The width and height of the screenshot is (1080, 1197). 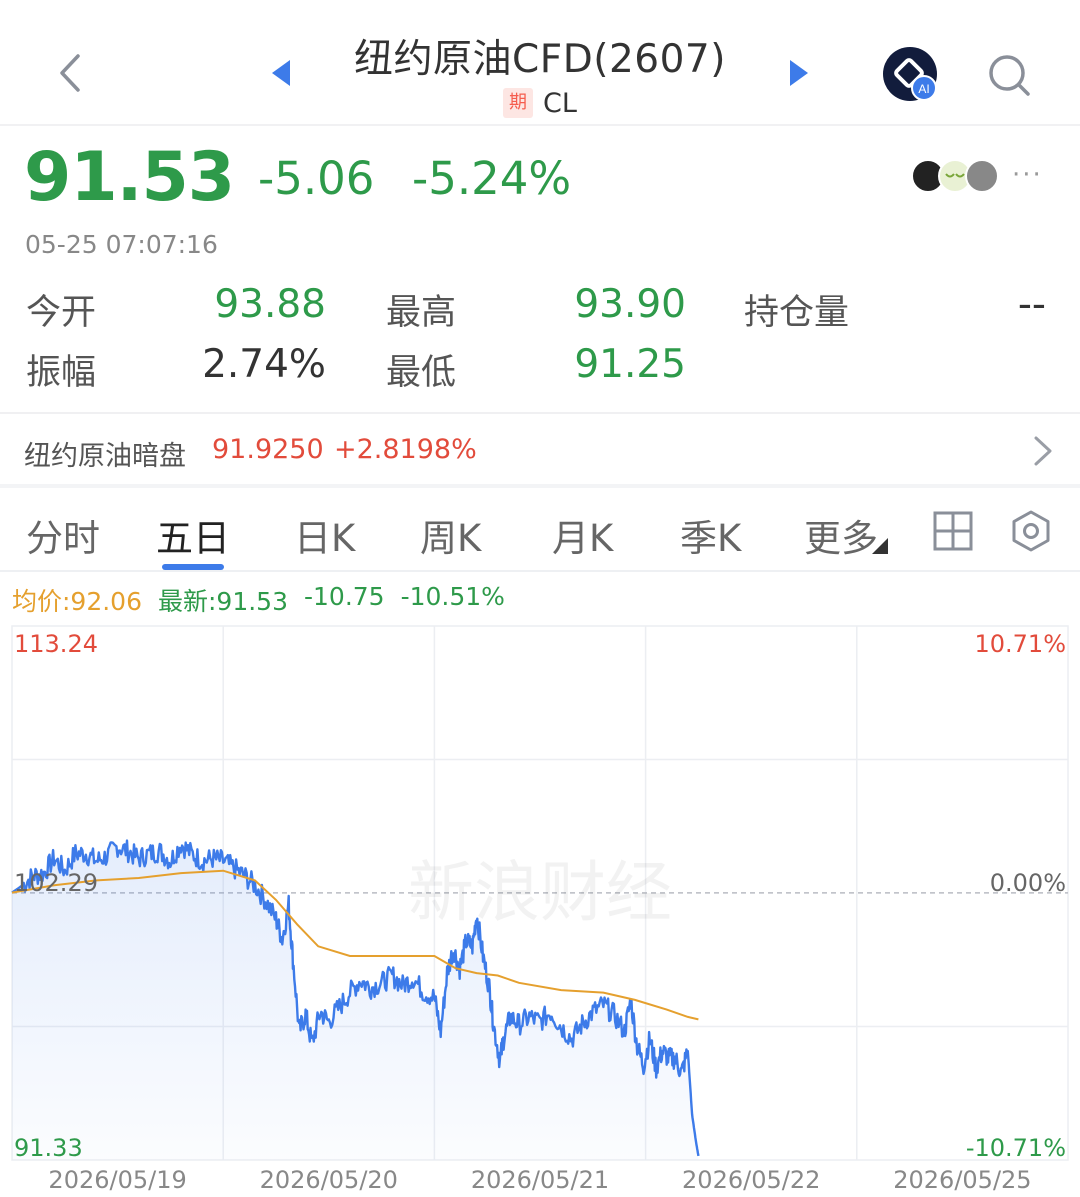 What do you see at coordinates (560, 103) in the screenshot?
I see `instrument-code: CL` at bounding box center [560, 103].